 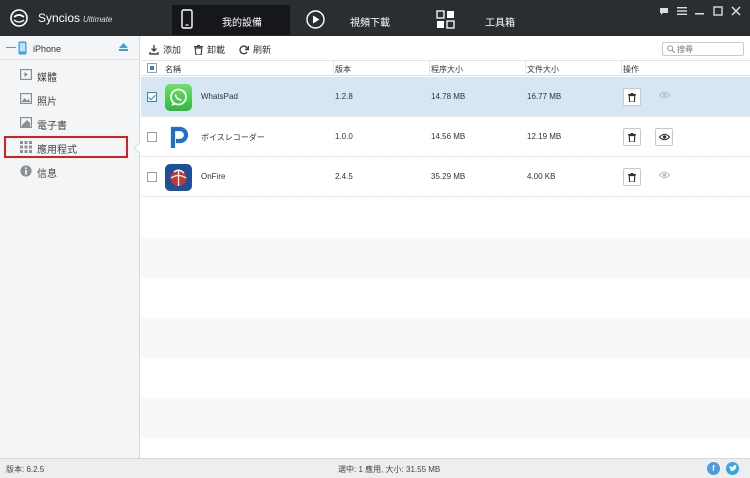 I want to click on sidebar-item-ebooks: 電子書, so click(x=70, y=123).